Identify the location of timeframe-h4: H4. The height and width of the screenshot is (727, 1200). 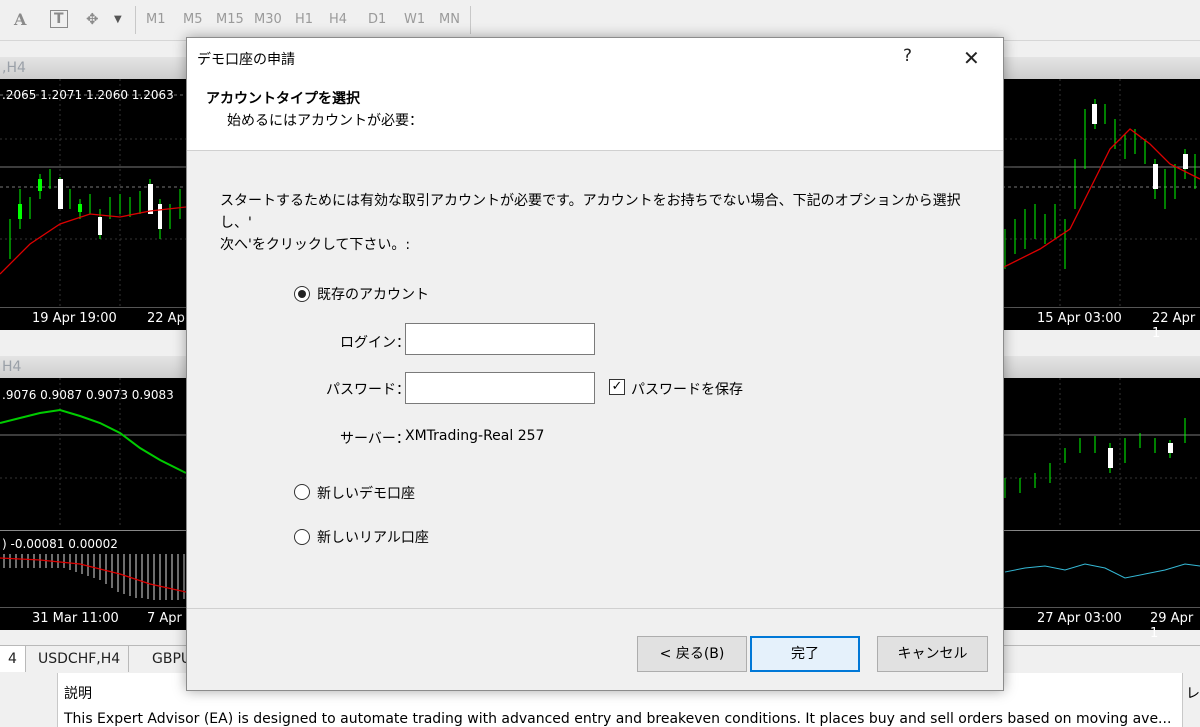
(338, 19).